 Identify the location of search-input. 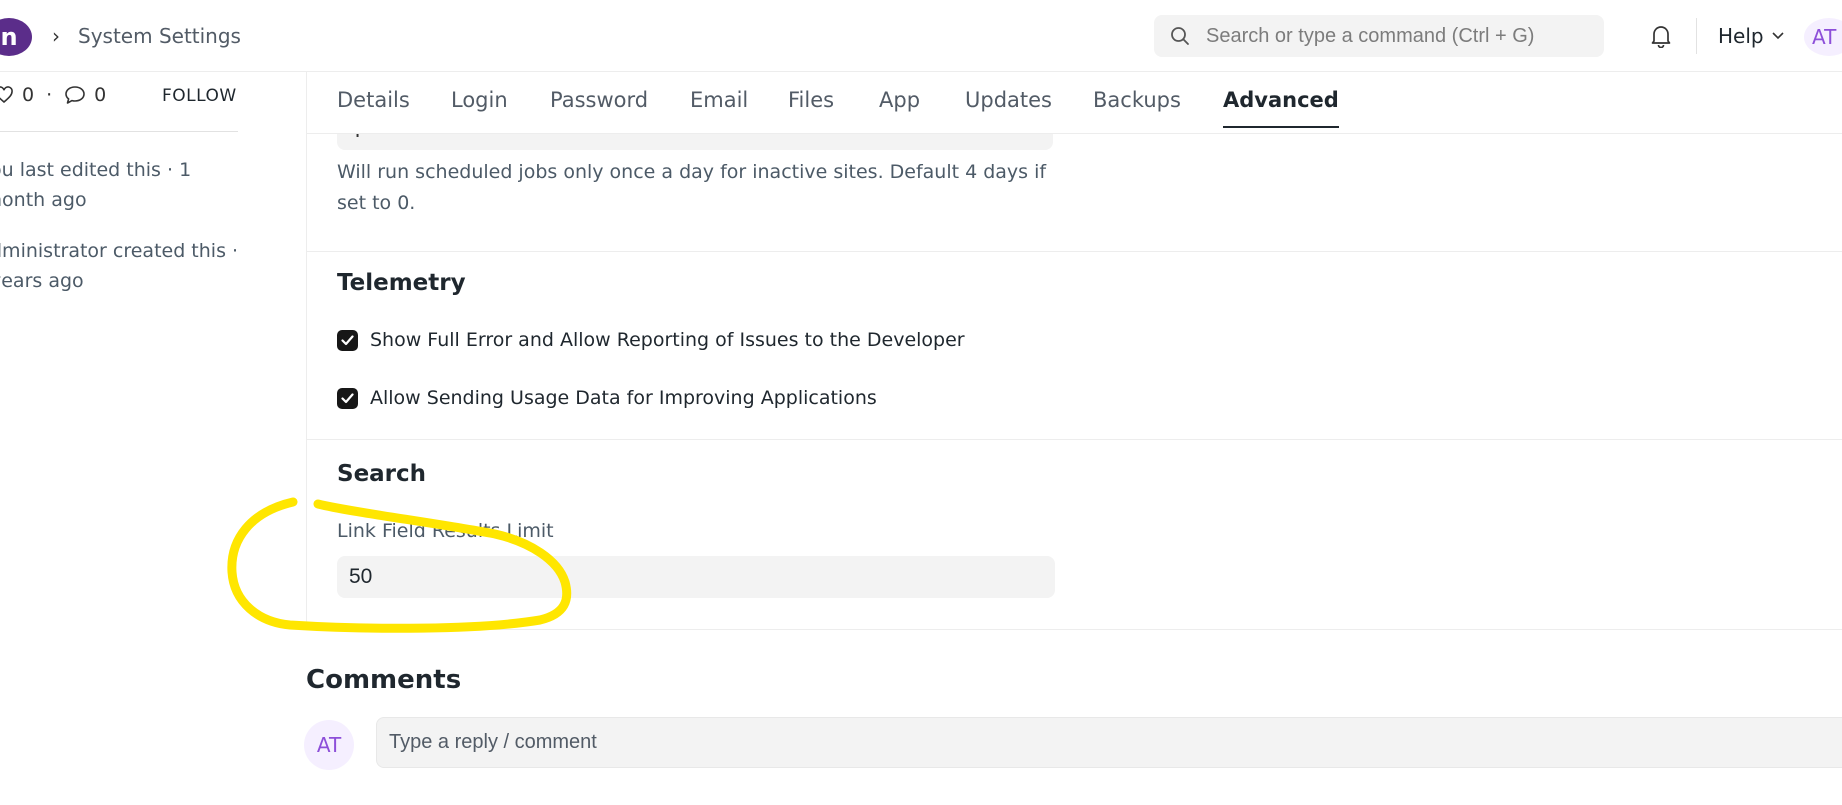
(1401, 36).